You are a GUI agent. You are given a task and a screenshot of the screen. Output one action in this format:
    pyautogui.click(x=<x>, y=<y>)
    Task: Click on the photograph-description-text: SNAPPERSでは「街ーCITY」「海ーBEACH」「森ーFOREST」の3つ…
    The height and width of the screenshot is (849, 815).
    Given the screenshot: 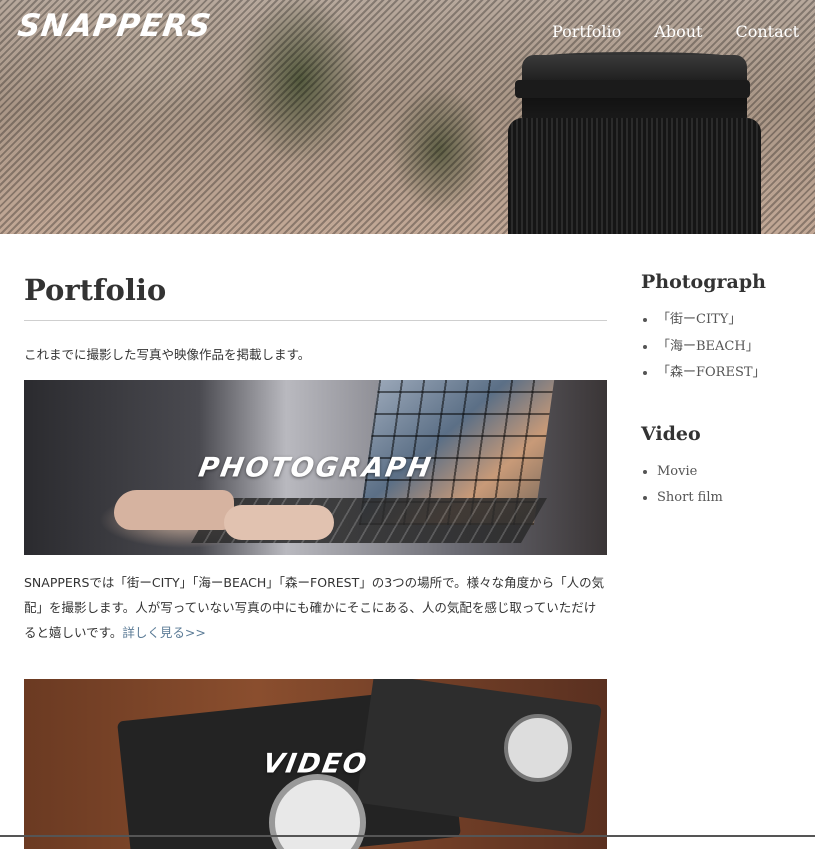 What is the action you would take?
    pyautogui.click(x=314, y=607)
    